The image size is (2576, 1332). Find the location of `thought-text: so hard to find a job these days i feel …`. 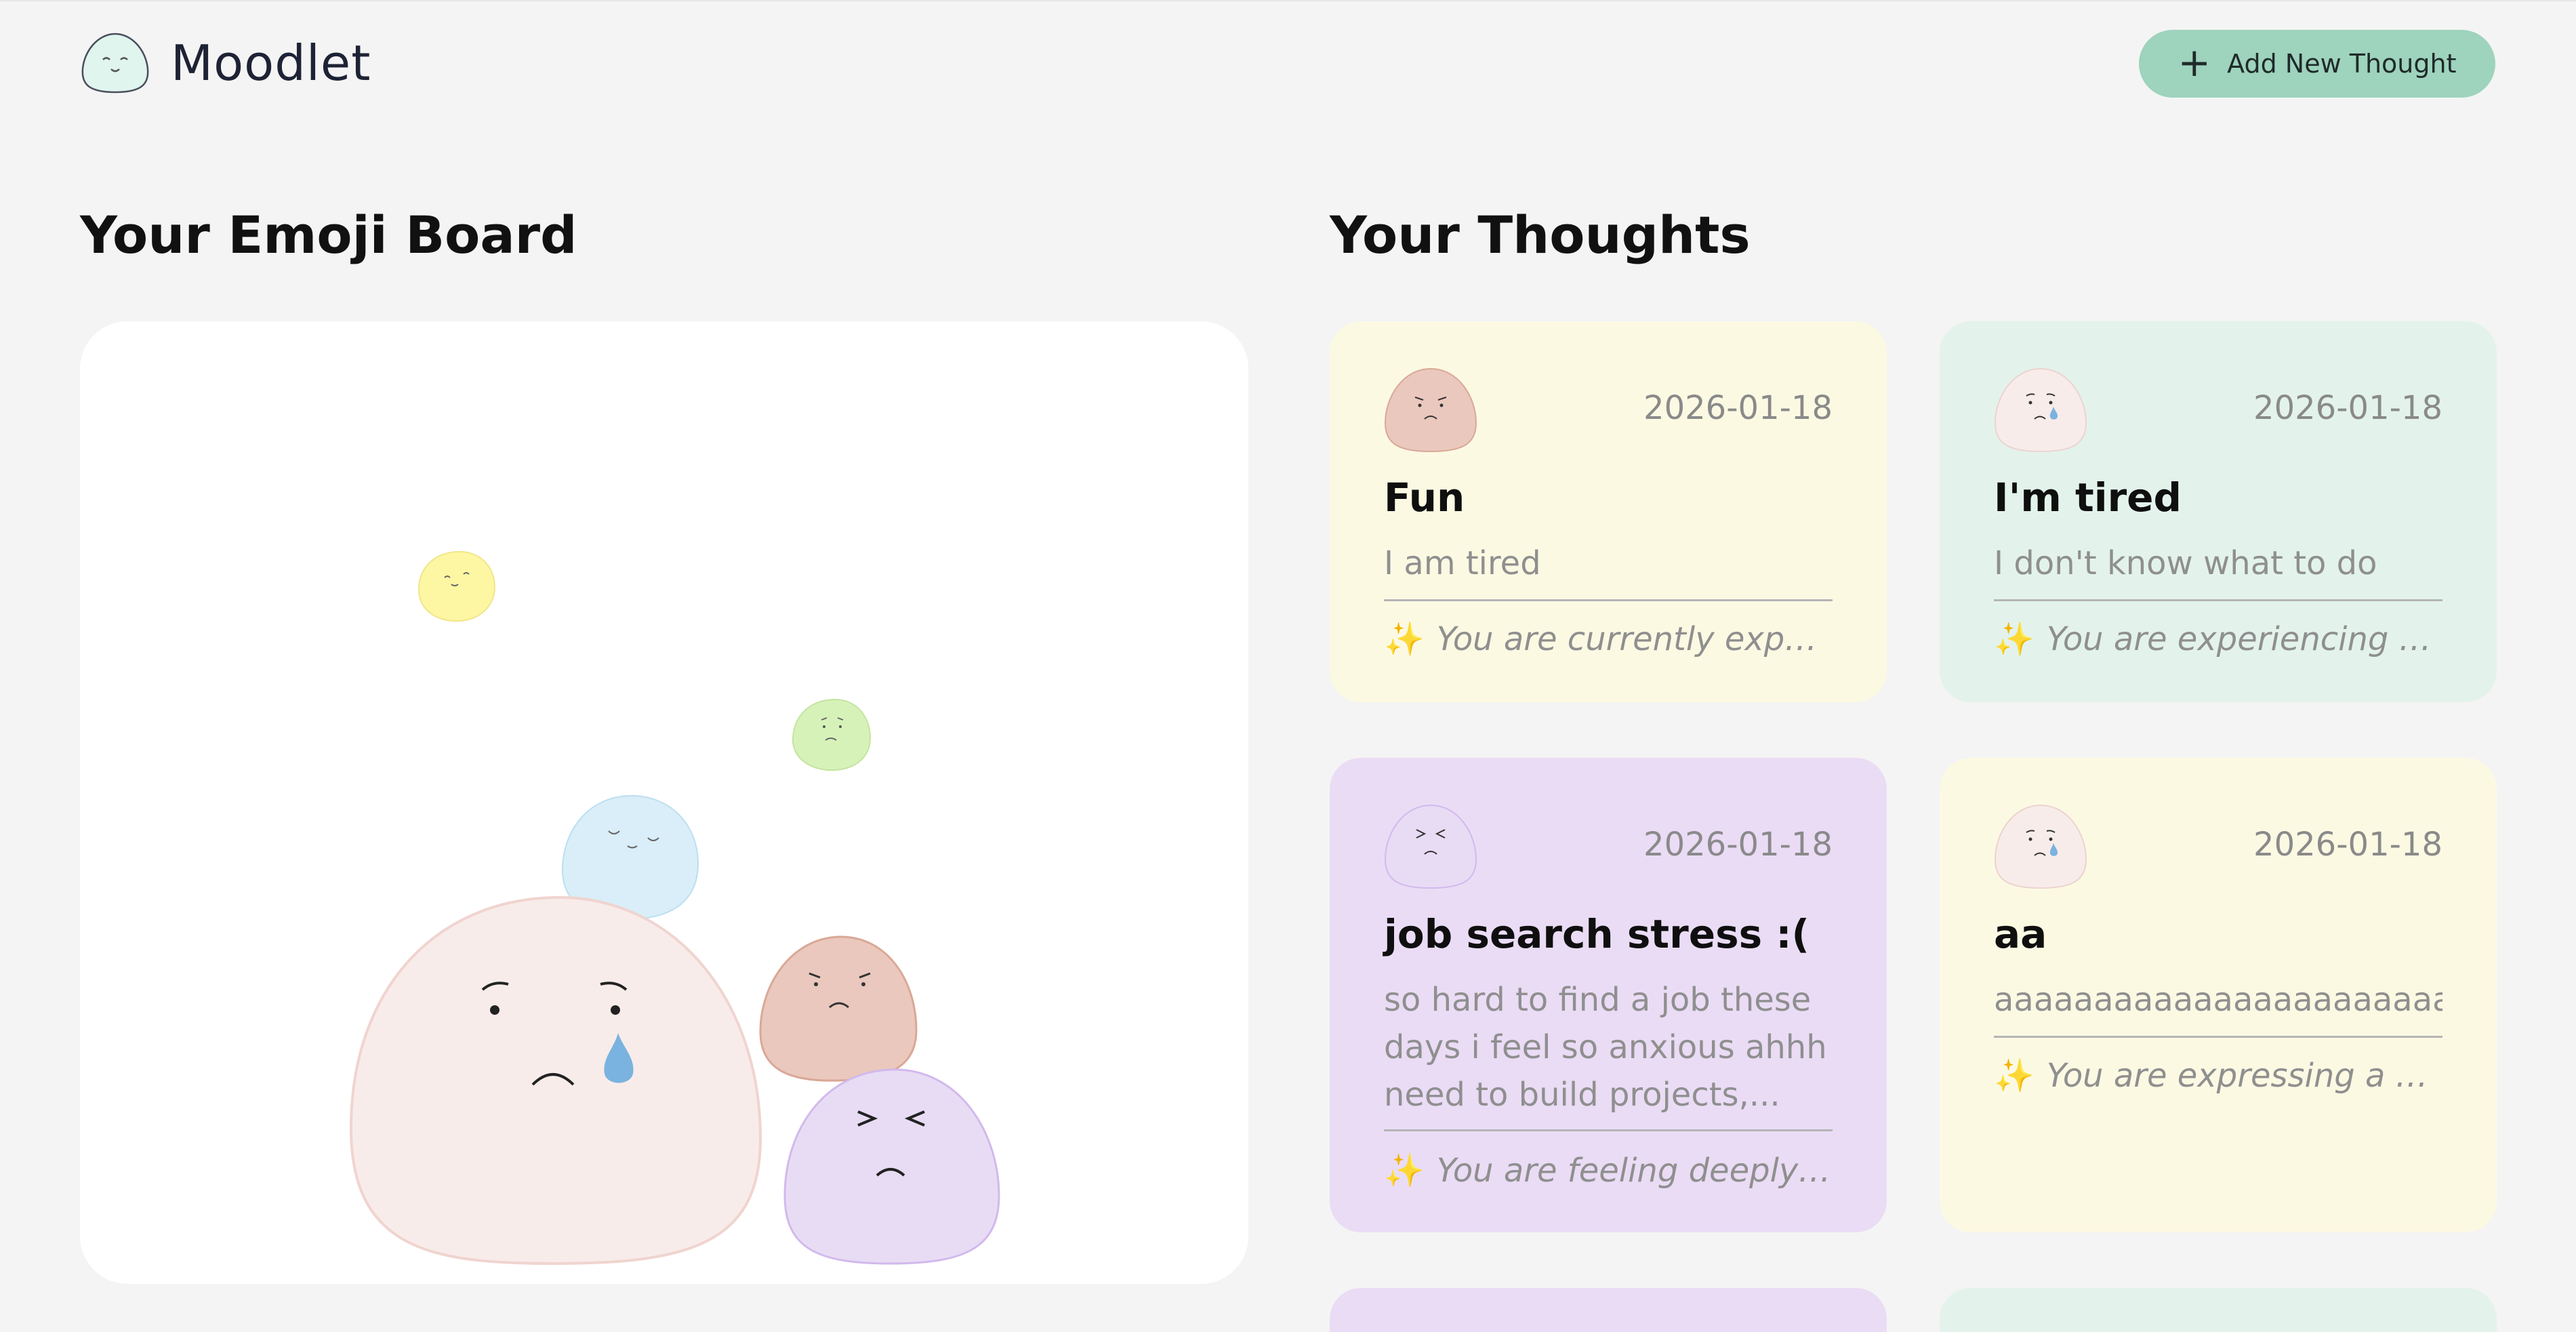

thought-text: so hard to find a job these days i feel … is located at coordinates (1605, 1047).